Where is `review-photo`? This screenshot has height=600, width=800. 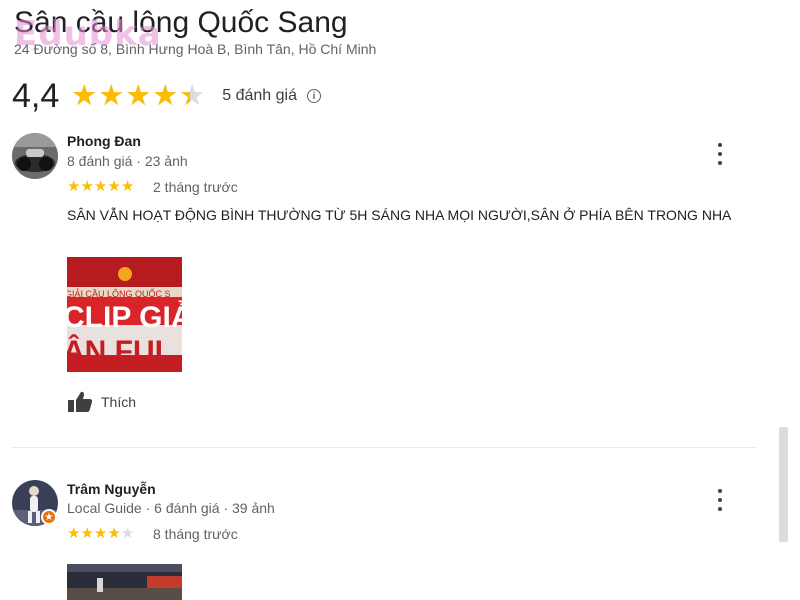 review-photo is located at coordinates (124, 582).